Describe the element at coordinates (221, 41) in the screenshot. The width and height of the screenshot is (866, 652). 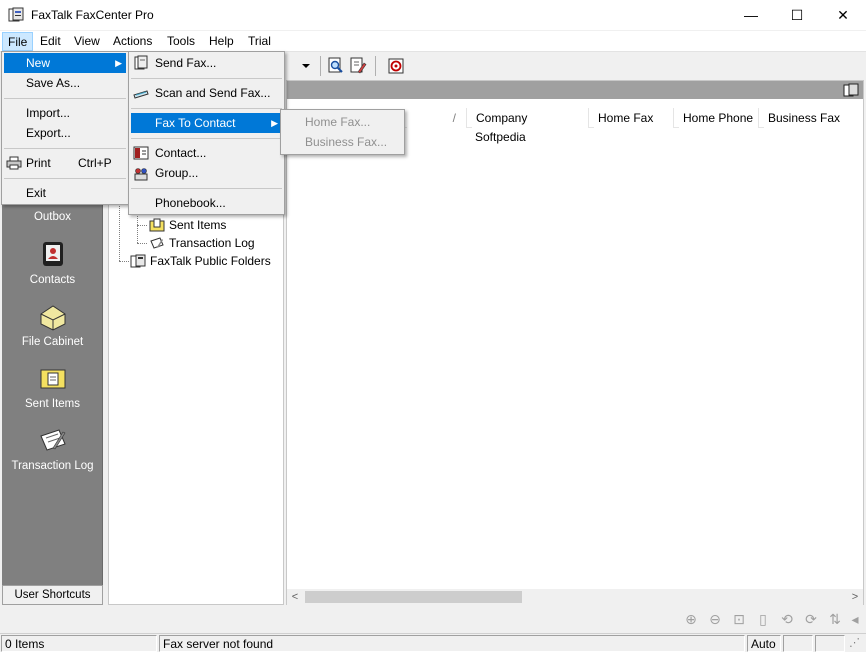
I see `menu-help: Help` at that location.